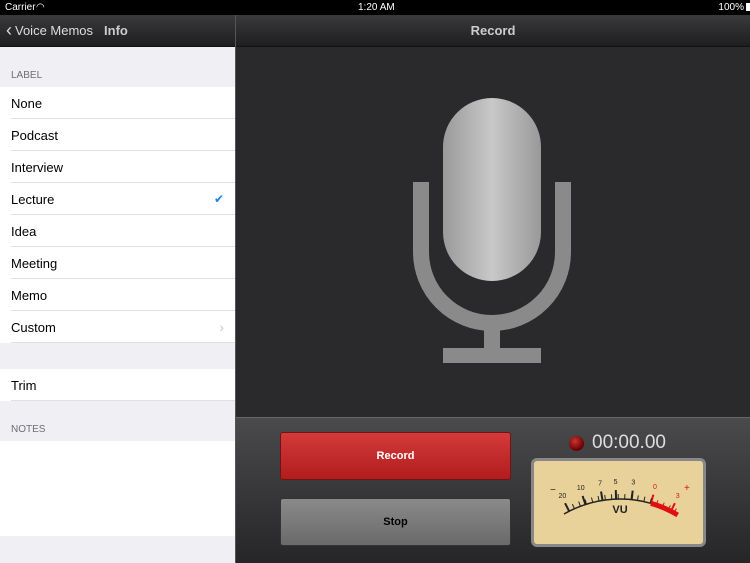 The width and height of the screenshot is (750, 563). Describe the element at coordinates (553, 490) in the screenshot. I see `vu-minus: −` at that location.